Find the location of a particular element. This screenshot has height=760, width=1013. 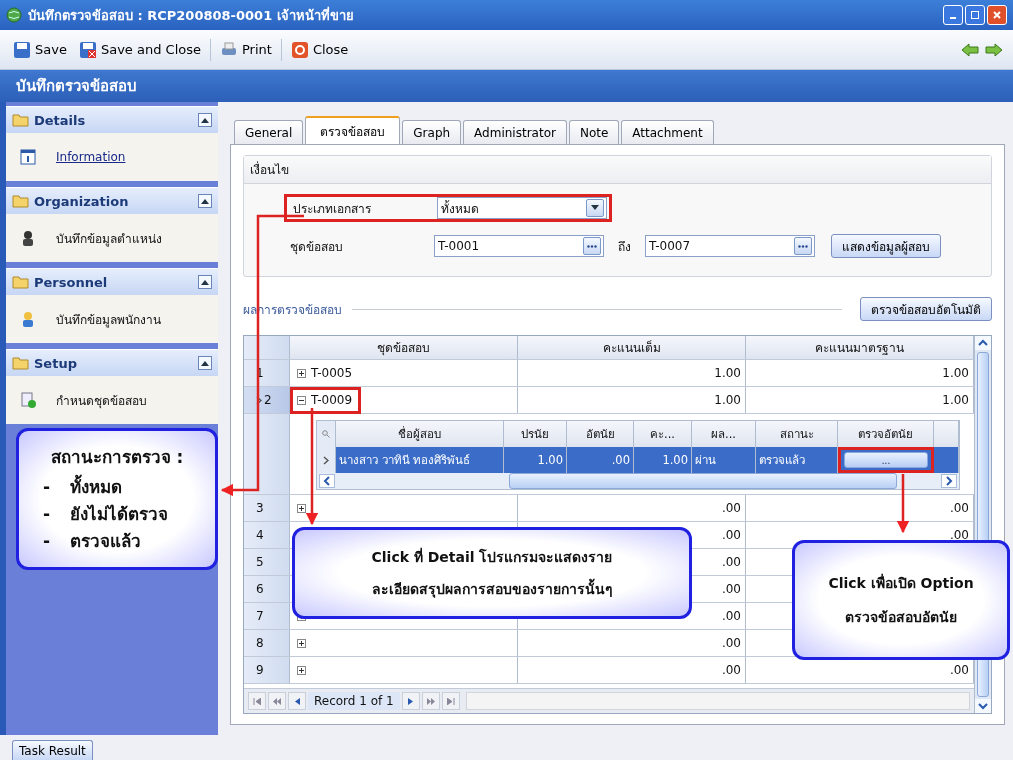

section-header: Organization is located at coordinates (112, 200).